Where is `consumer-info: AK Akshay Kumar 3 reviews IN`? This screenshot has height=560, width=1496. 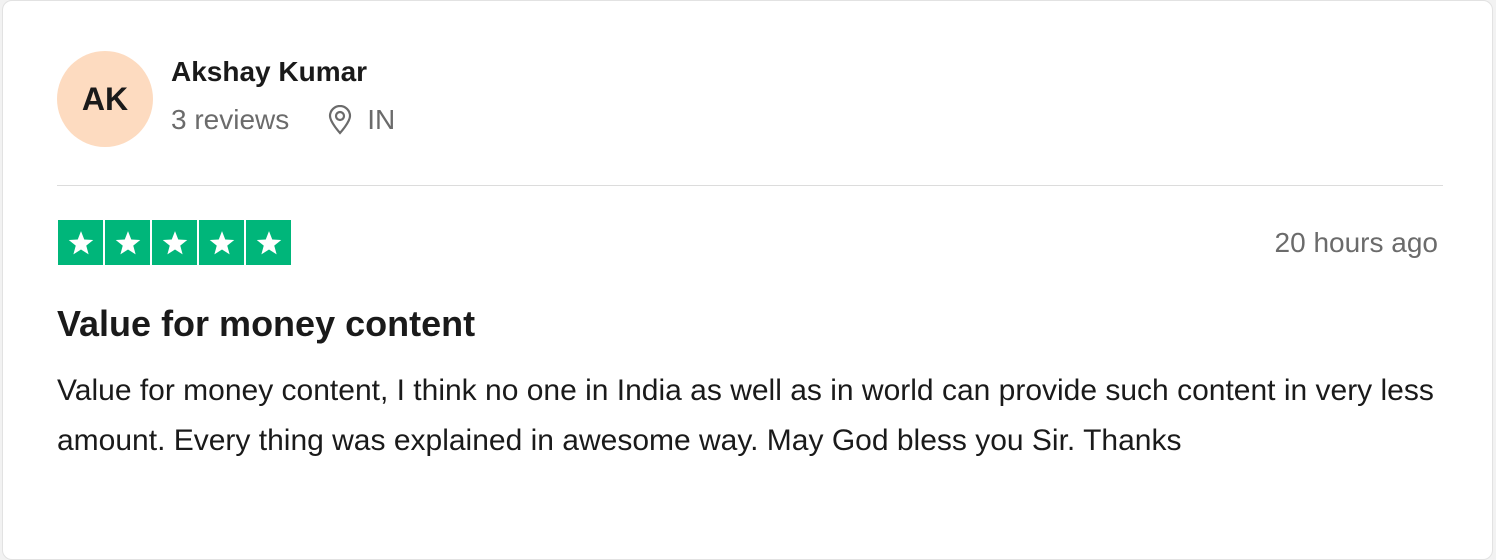 consumer-info: AK Akshay Kumar 3 reviews IN is located at coordinates (226, 99).